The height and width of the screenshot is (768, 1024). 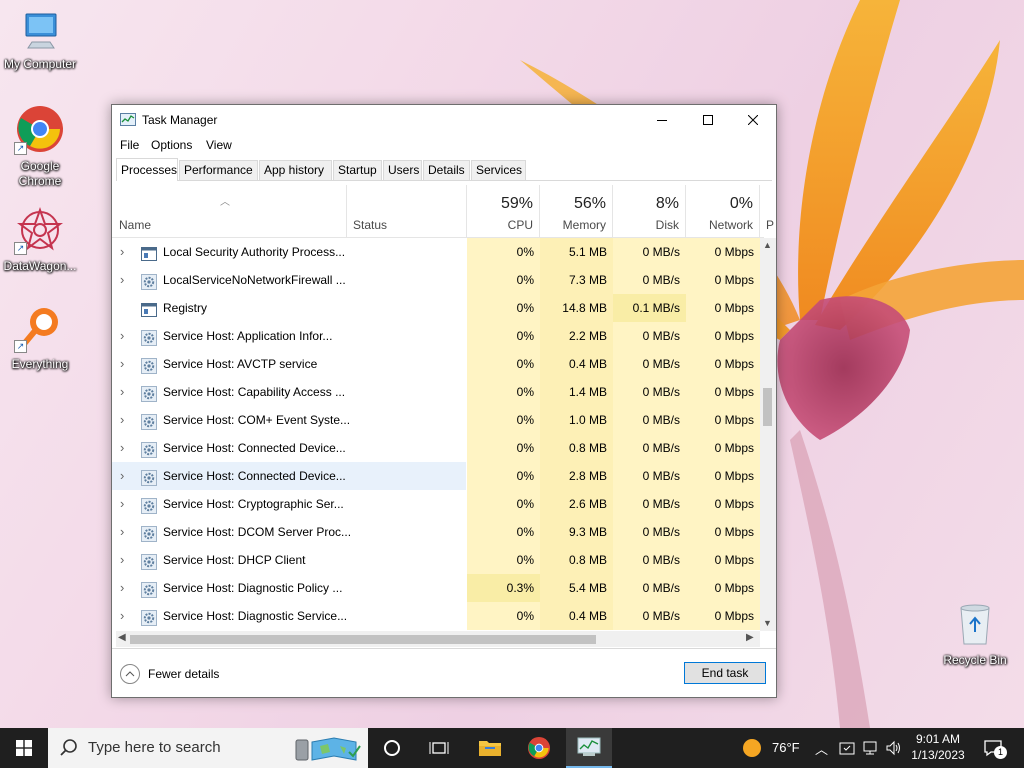 I want to click on menu-file: File, so click(x=129, y=145).